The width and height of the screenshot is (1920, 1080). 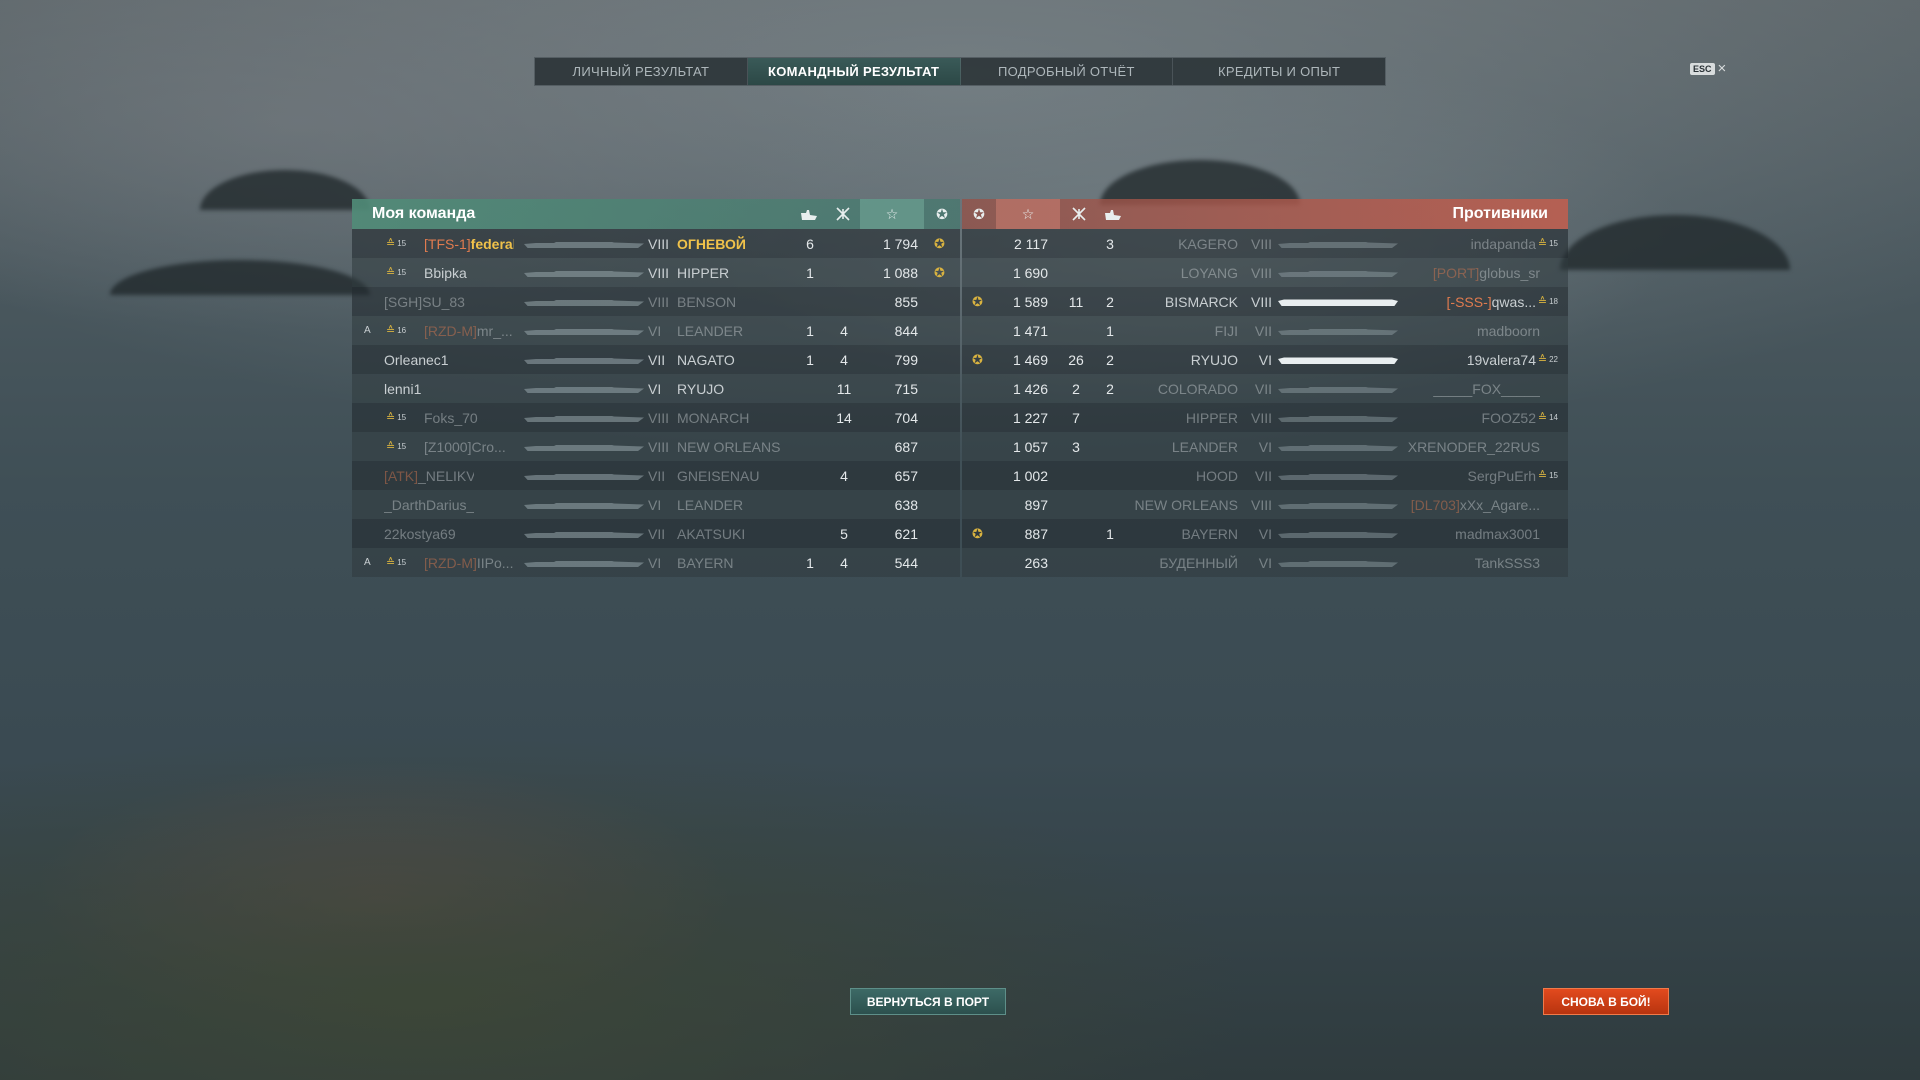 What do you see at coordinates (854, 71) in the screenshot?
I see `tab-team-result: КОМАНДНЫЙ РЕЗУЛЬТАТ` at bounding box center [854, 71].